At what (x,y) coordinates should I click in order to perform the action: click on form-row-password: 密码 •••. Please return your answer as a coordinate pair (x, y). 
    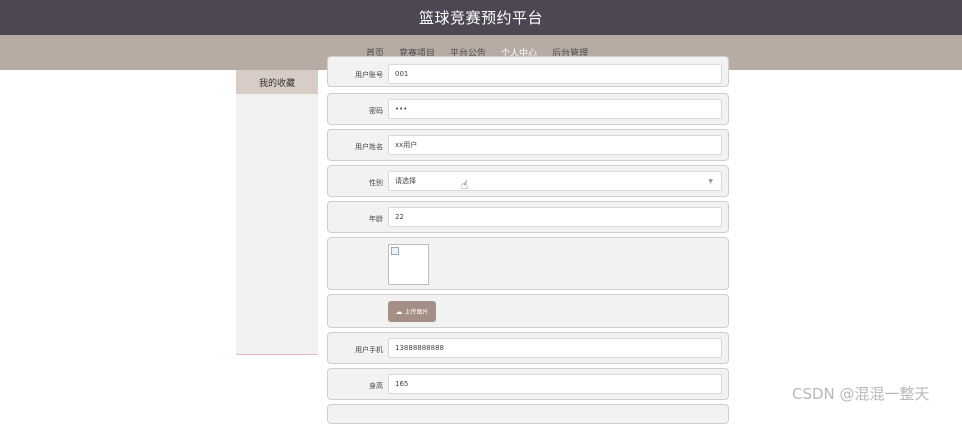
    Looking at the image, I should click on (528, 109).